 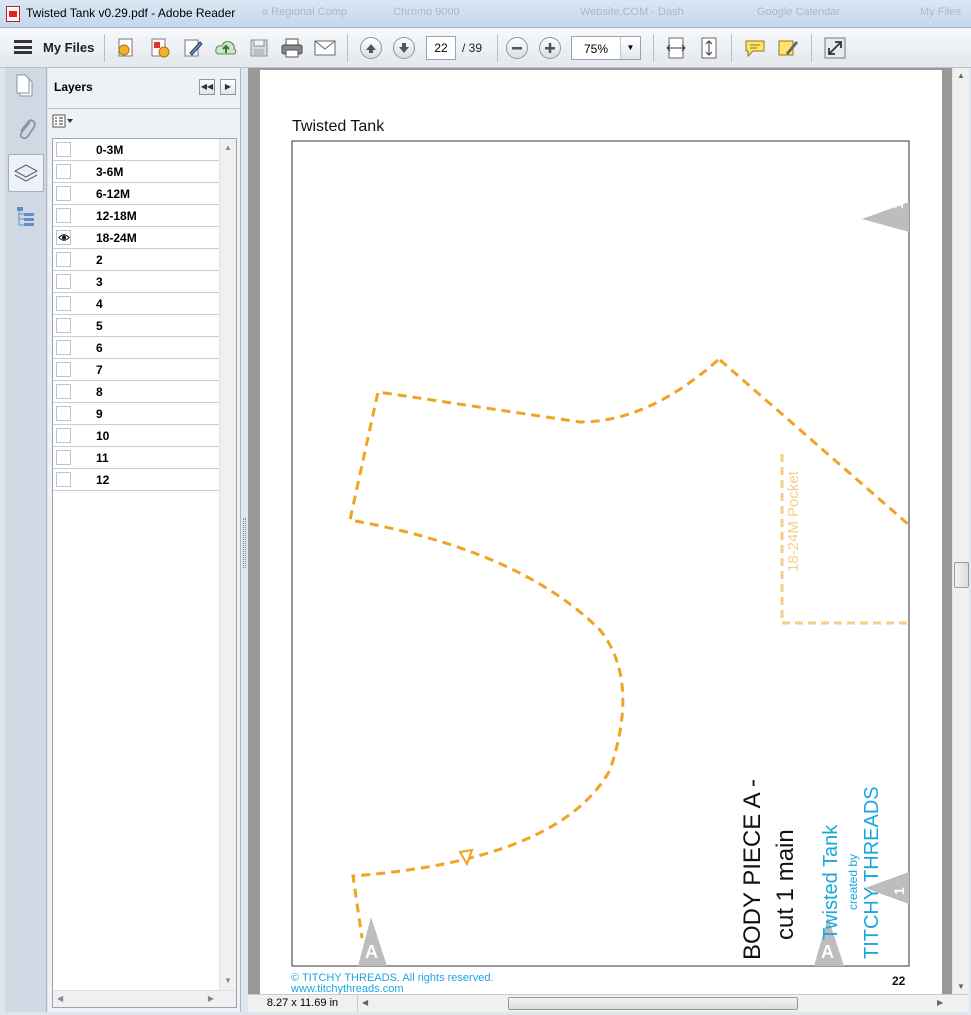 I want to click on zoom-in-button, so click(x=550, y=48).